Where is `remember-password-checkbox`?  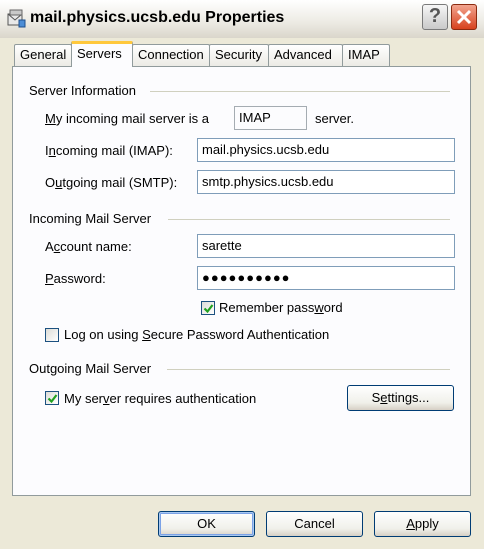
remember-password-checkbox is located at coordinates (208, 308).